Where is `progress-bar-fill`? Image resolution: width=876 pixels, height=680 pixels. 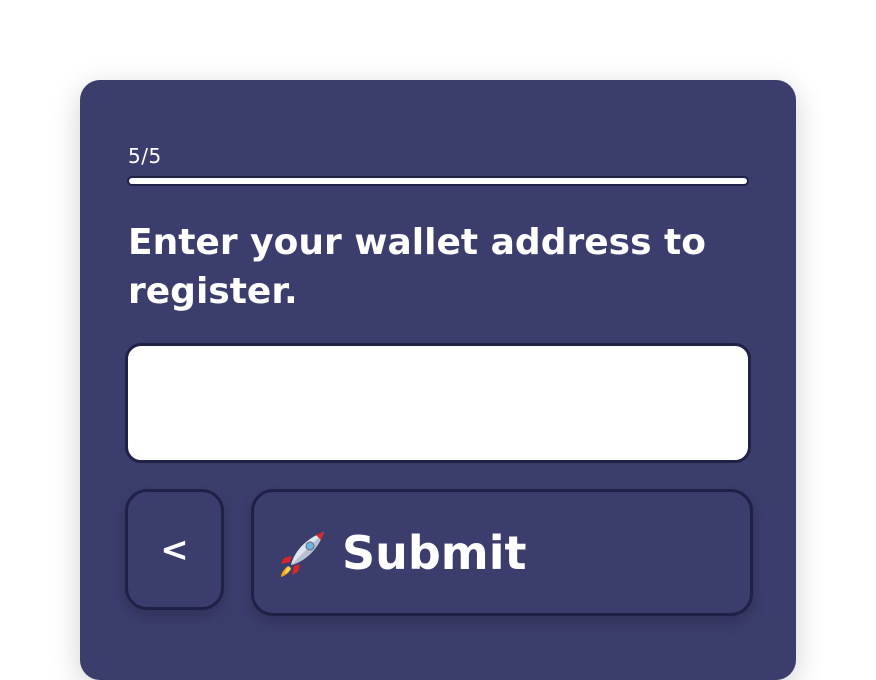 progress-bar-fill is located at coordinates (438, 181).